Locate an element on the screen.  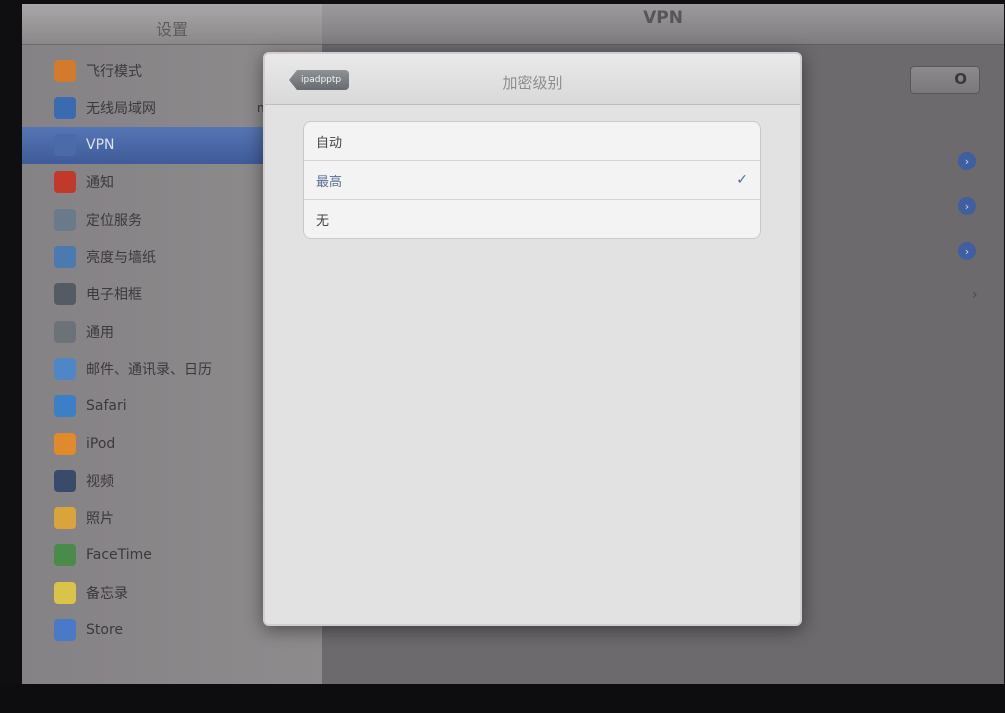
option-label: 无 is located at coordinates (323, 221).